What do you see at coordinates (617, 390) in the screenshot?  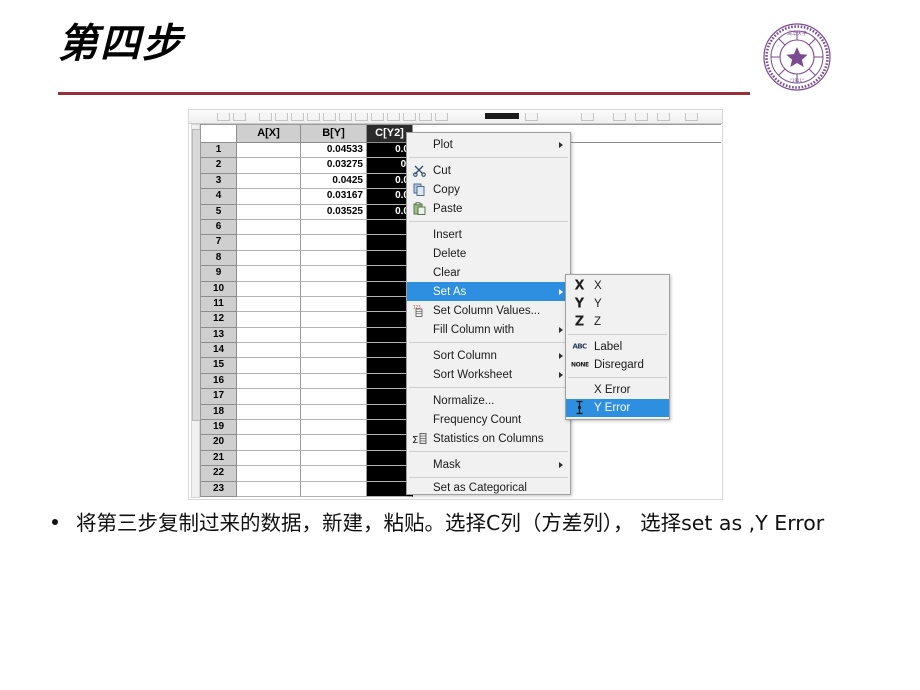 I see `submenu-item-x-error: X Error` at bounding box center [617, 390].